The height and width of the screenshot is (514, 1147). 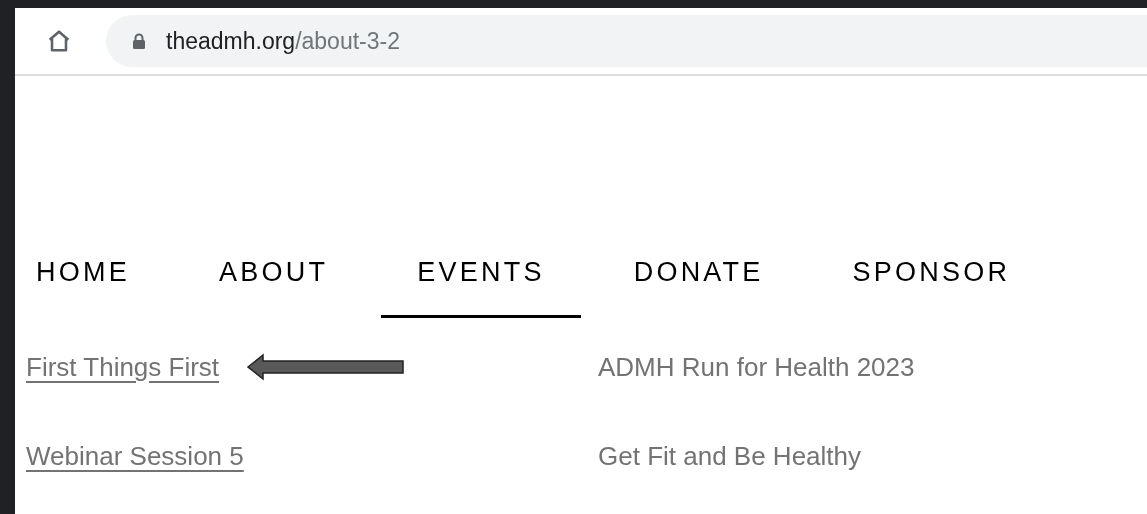 I want to click on nav-tab: SPONSOR, so click(x=931, y=282).